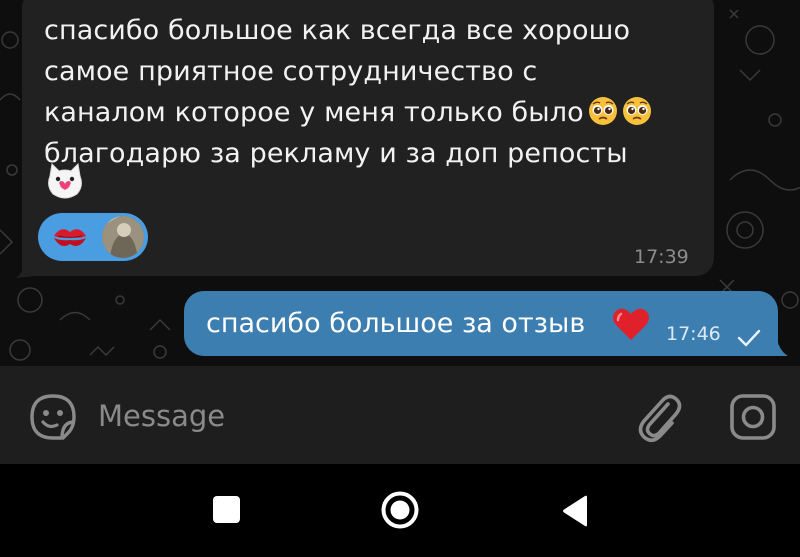  I want to click on home-icon, so click(400, 510).